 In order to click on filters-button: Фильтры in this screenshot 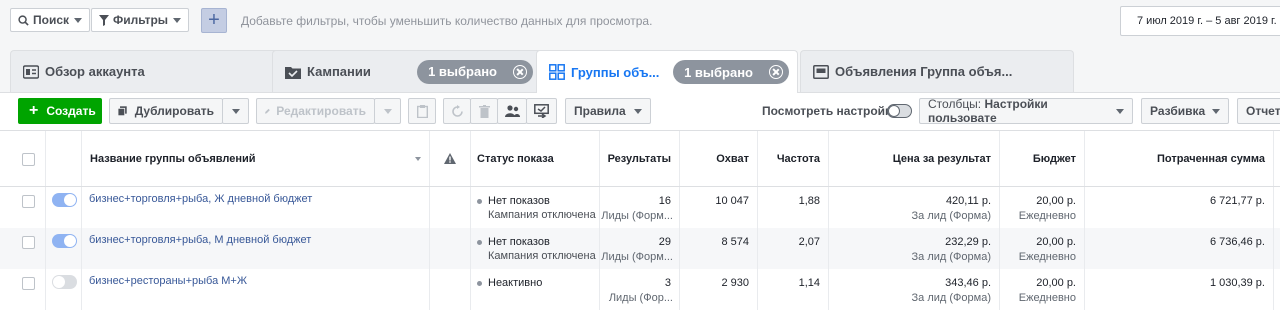, I will do `click(140, 20)`.